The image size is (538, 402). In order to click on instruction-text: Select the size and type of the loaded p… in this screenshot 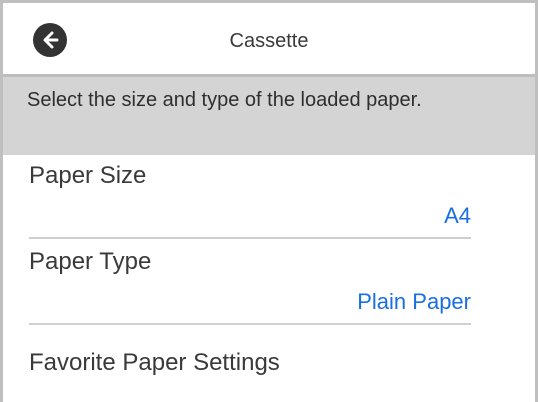, I will do `click(224, 100)`.